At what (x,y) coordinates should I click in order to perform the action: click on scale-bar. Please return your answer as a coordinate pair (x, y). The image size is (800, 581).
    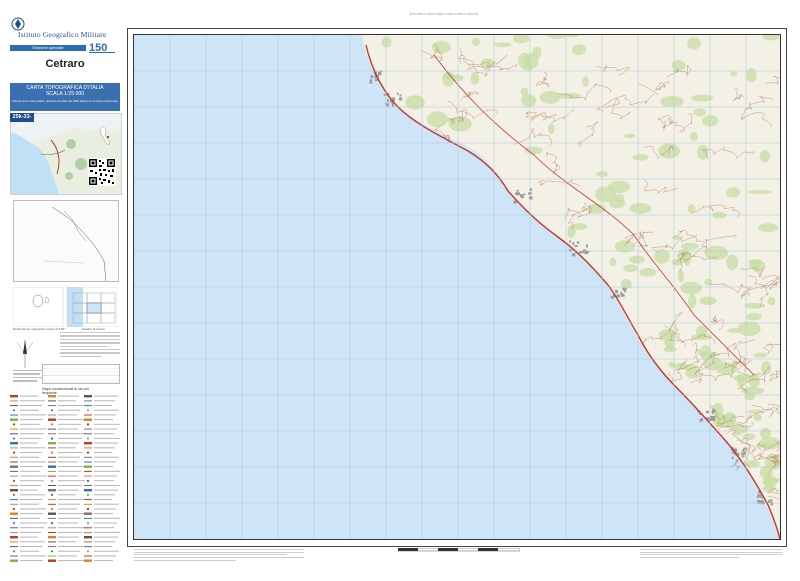
    Looking at the image, I should click on (459, 550).